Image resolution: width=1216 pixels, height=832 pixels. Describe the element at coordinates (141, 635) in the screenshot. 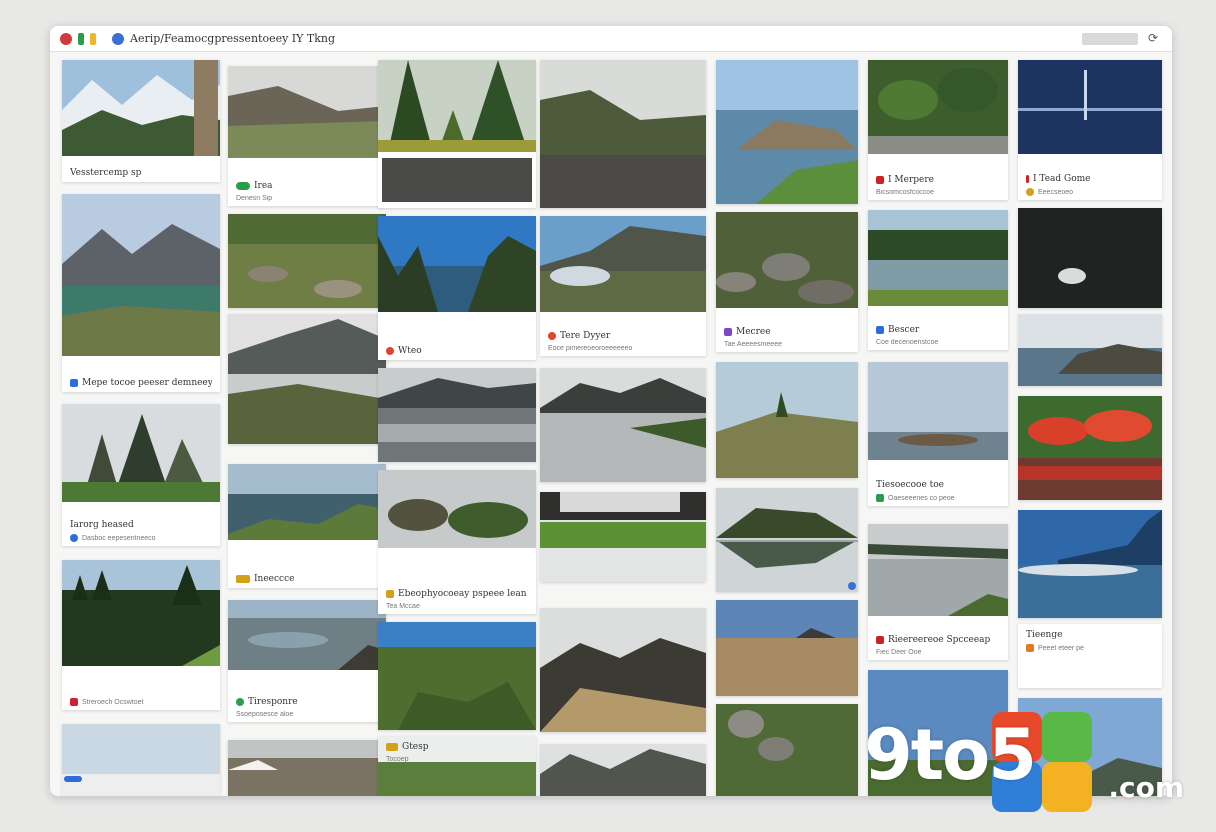

I see `photo-card: Streroech Ocswtoet` at that location.